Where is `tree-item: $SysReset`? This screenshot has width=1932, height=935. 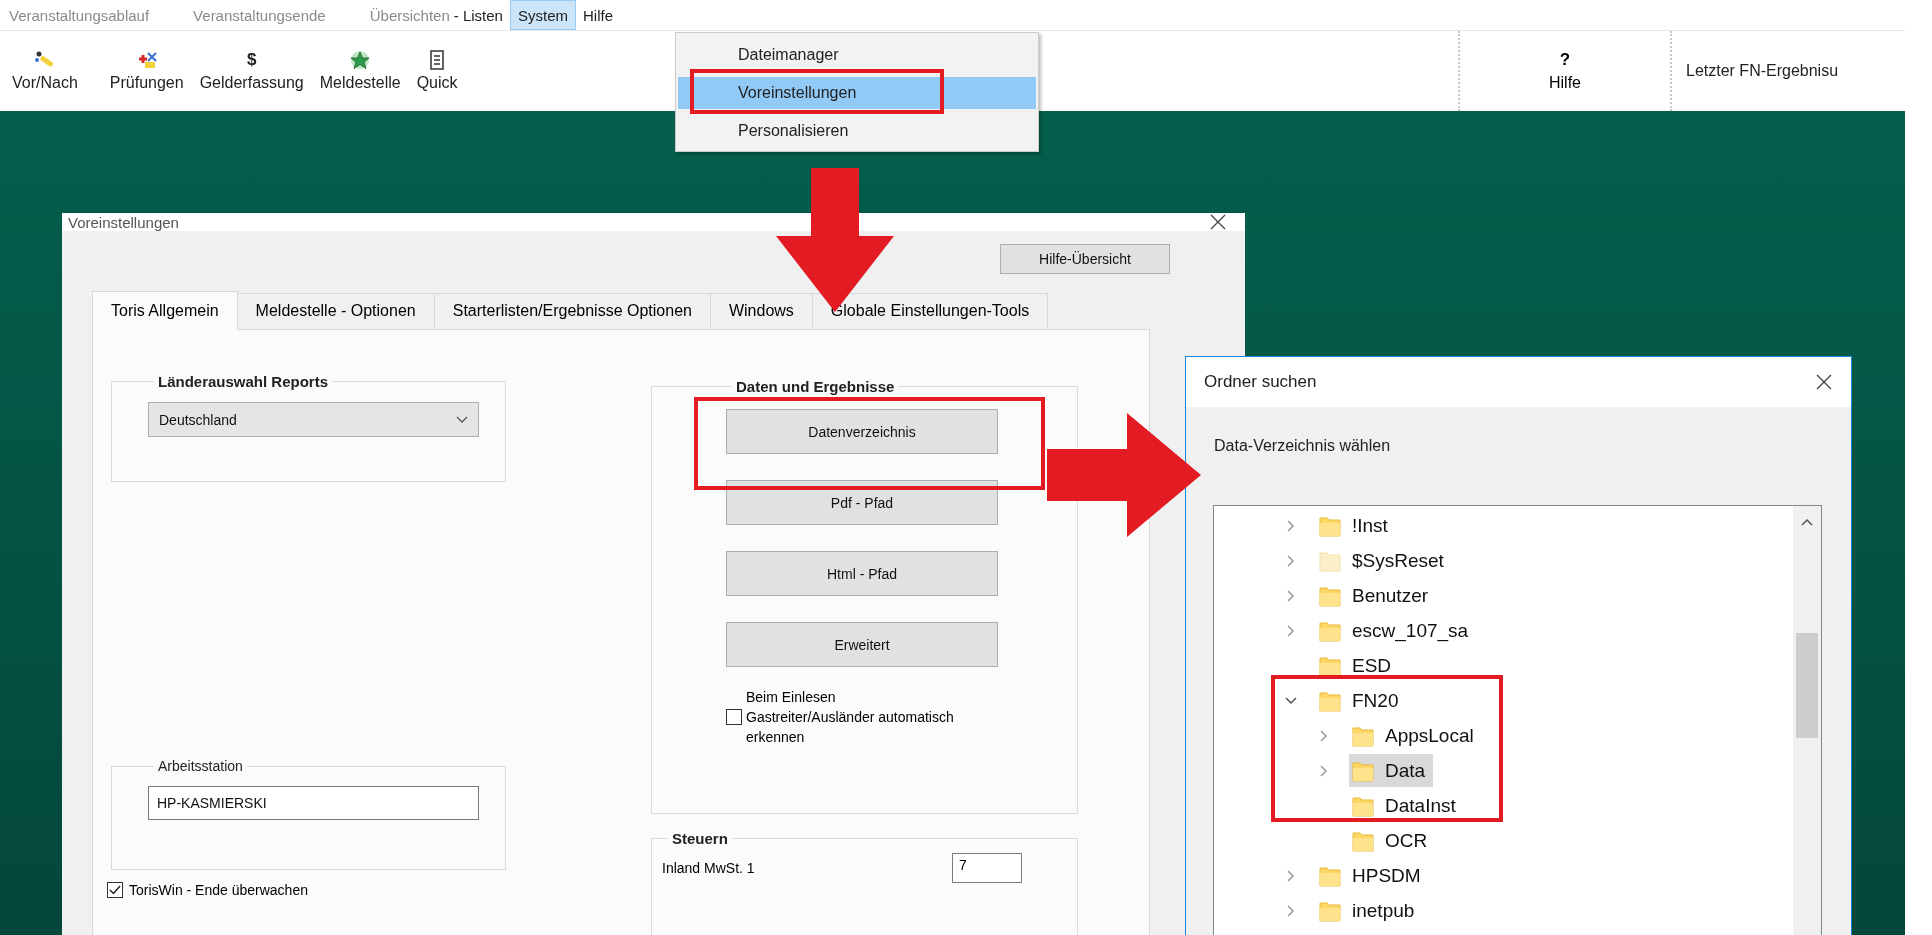
tree-item: $SysReset is located at coordinates (1384, 560).